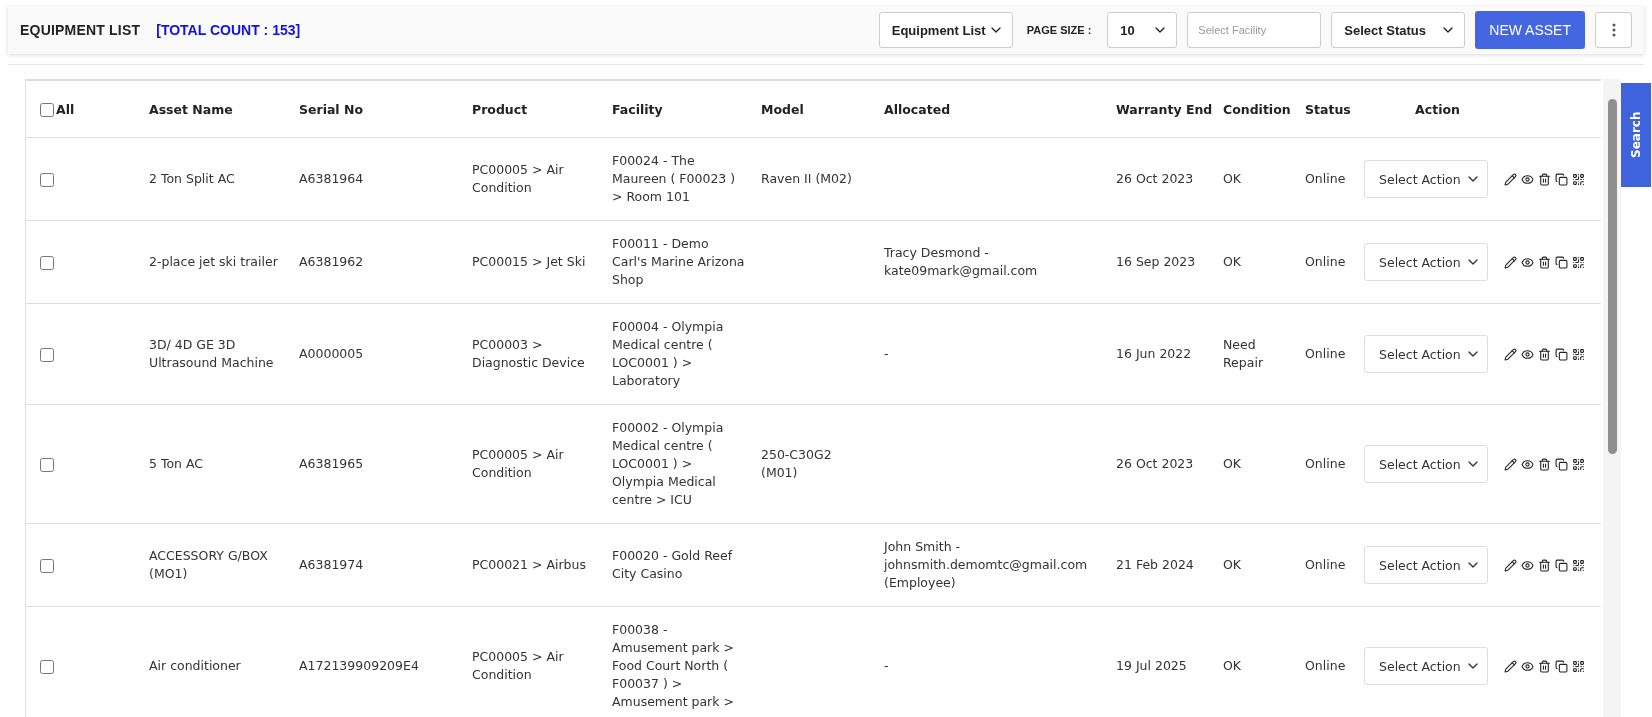 This screenshot has width=1652, height=717. Describe the element at coordinates (992, 109) in the screenshot. I see `column-header: Allocated` at that location.